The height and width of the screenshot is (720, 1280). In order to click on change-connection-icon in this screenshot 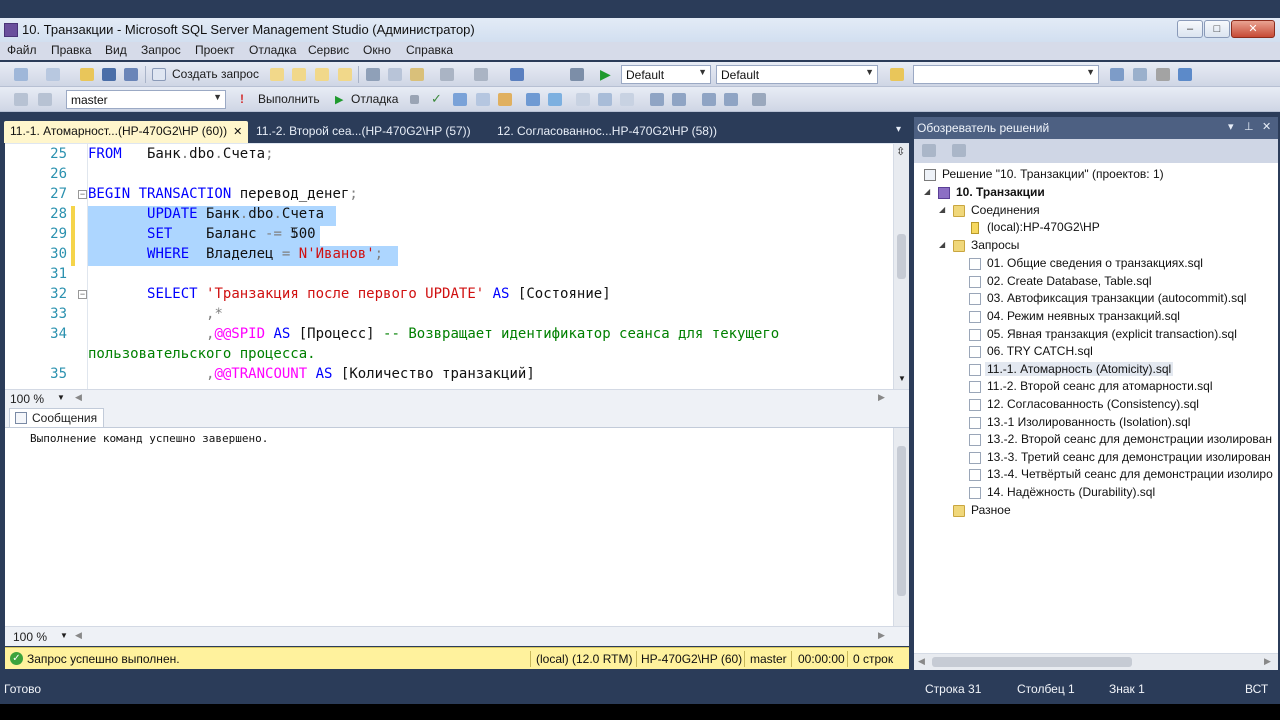, I will do `click(45, 99)`.